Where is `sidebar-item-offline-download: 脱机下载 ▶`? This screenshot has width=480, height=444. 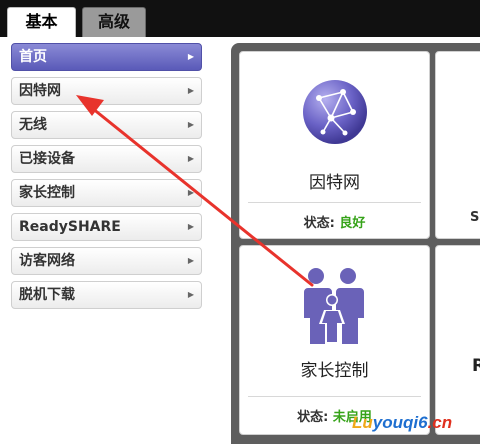 sidebar-item-offline-download: 脱机下载 ▶ is located at coordinates (106, 295).